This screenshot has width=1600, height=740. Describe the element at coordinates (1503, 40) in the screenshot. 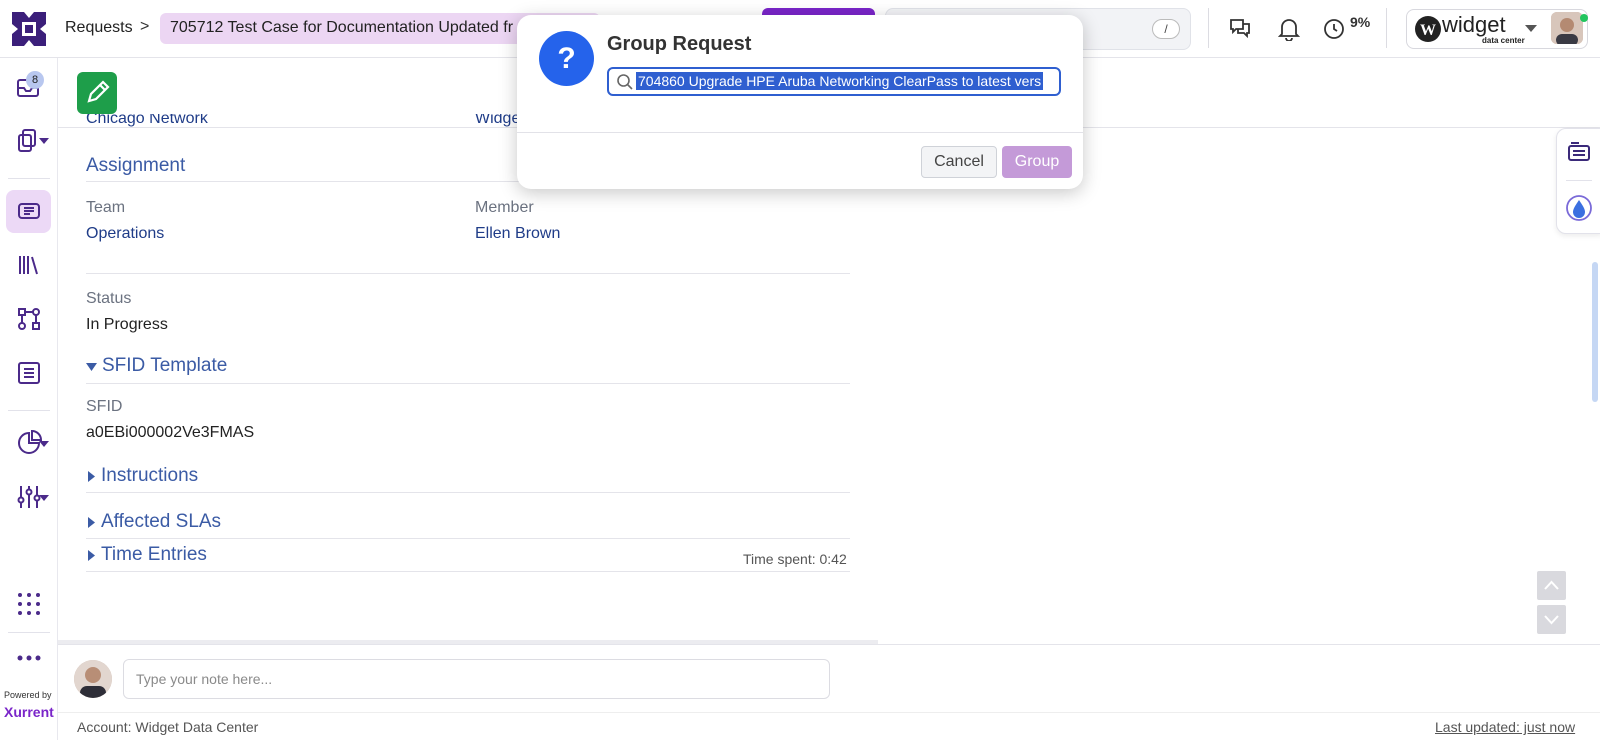

I see `account-brand-sub: data center` at that location.